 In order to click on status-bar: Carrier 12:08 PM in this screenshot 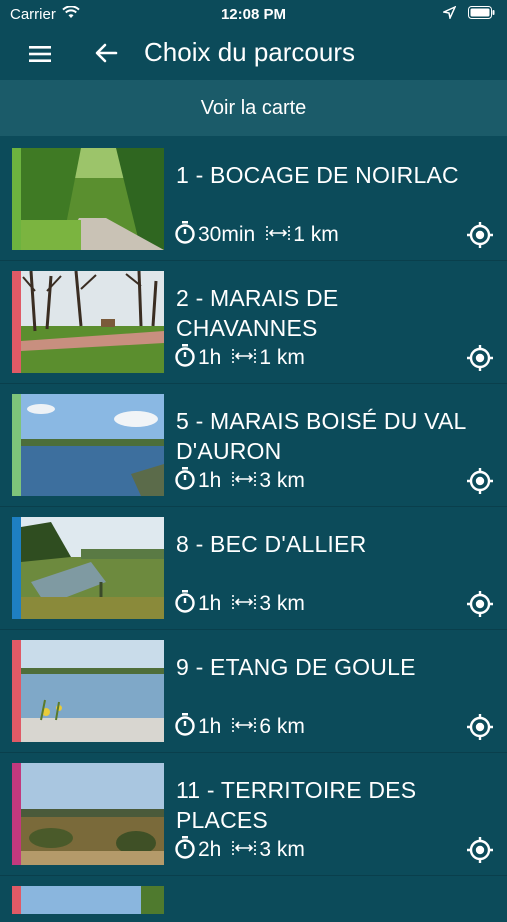, I will do `click(253, 15)`.